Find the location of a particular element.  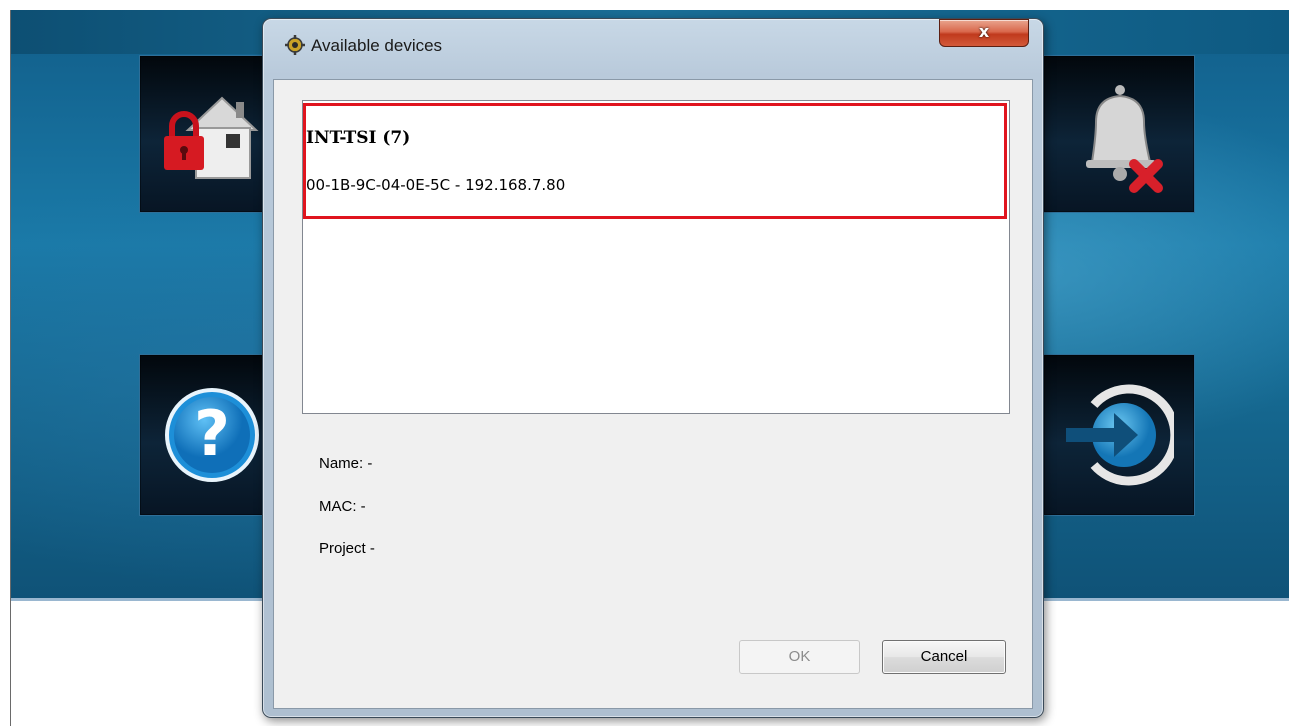

lock-house-tile is located at coordinates (210, 134).